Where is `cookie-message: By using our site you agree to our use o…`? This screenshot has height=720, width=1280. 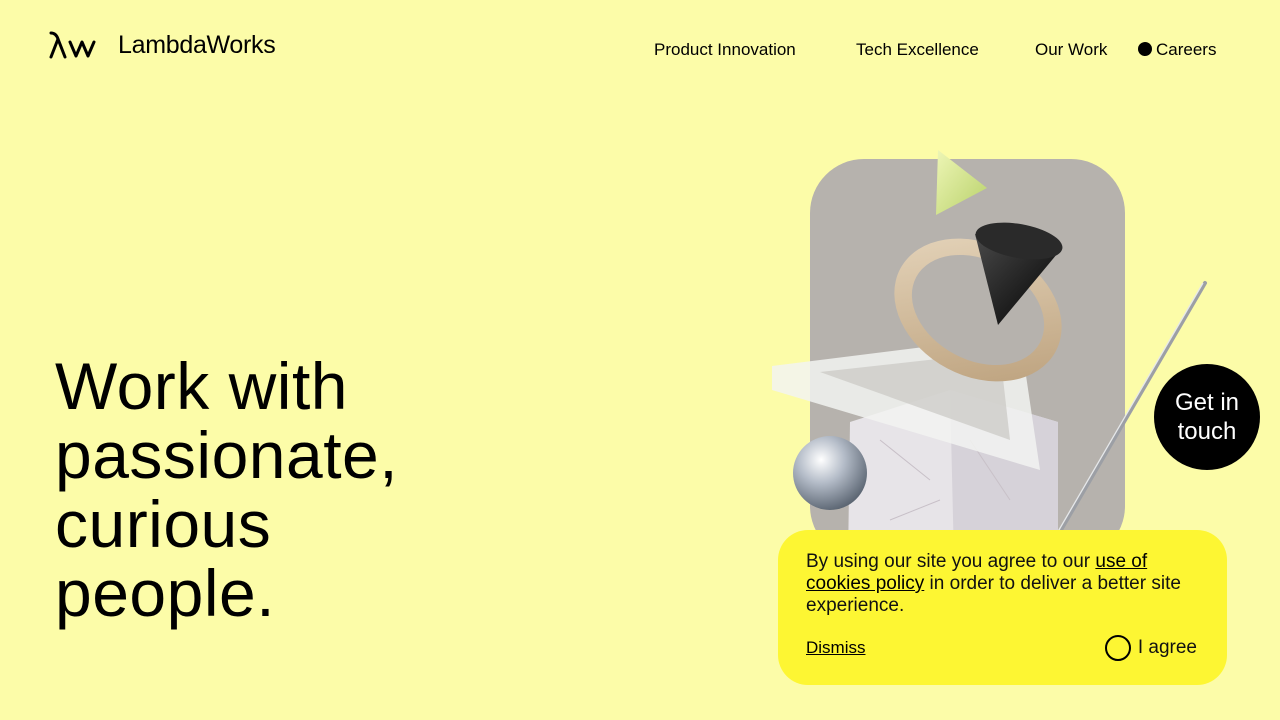
cookie-message: By using our site you agree to our use o… is located at coordinates (1002, 584).